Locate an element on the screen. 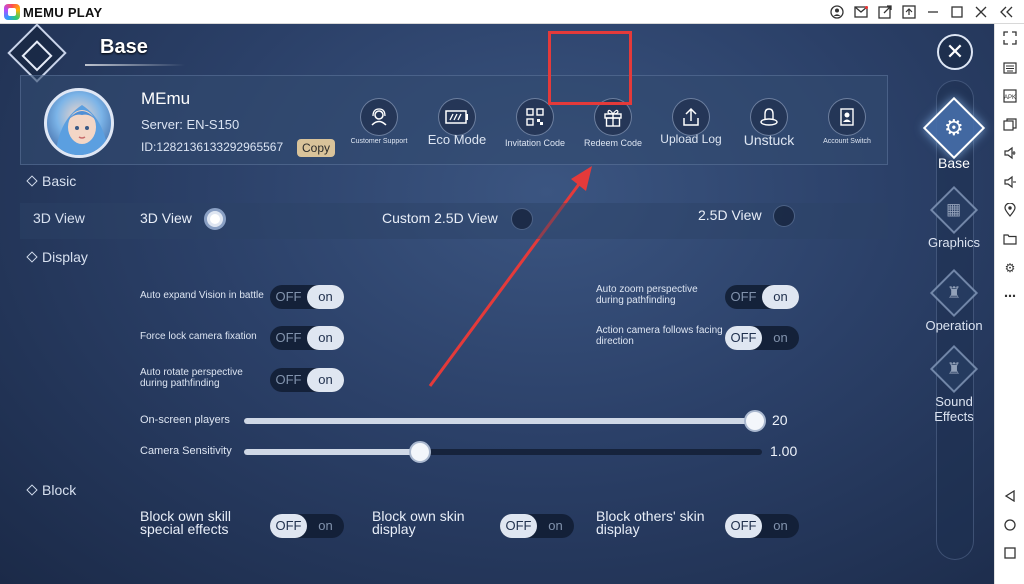 This screenshot has width=1024, height=584. on-screen-players-slider is located at coordinates (505, 421).